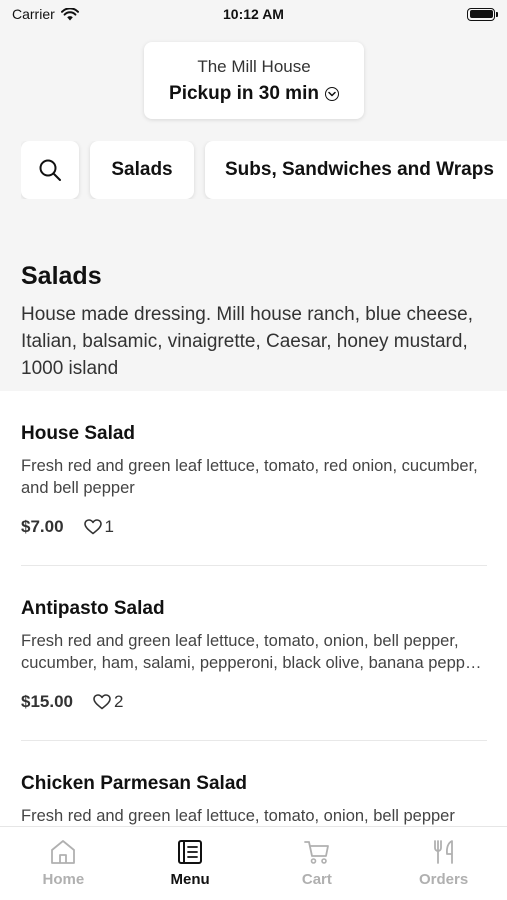 The image size is (507, 900). I want to click on home-icon, so click(63, 852).